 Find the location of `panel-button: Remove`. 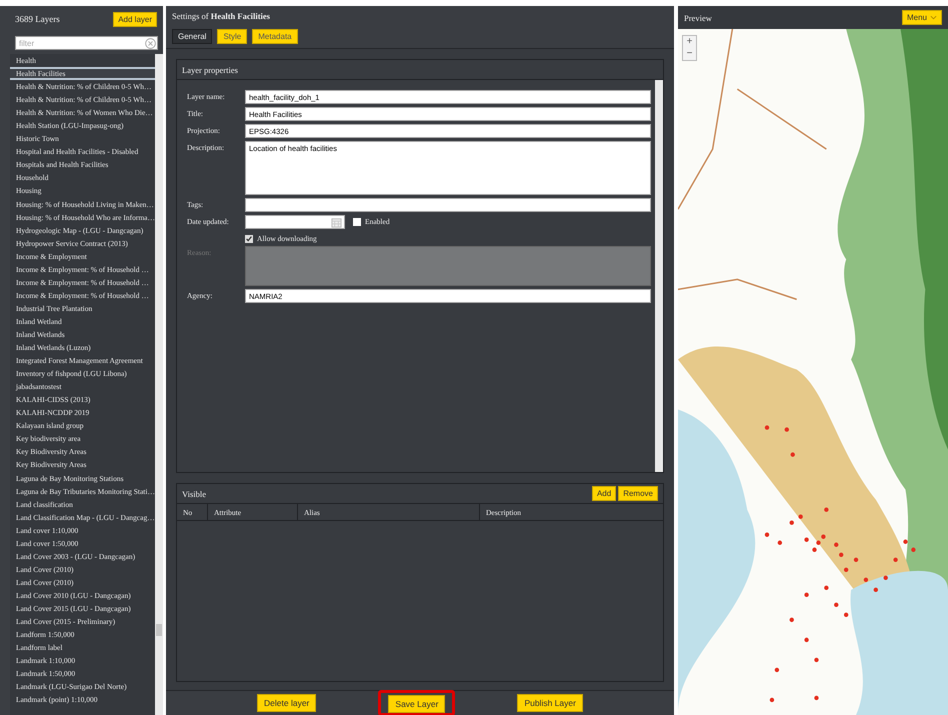

panel-button: Remove is located at coordinates (638, 493).